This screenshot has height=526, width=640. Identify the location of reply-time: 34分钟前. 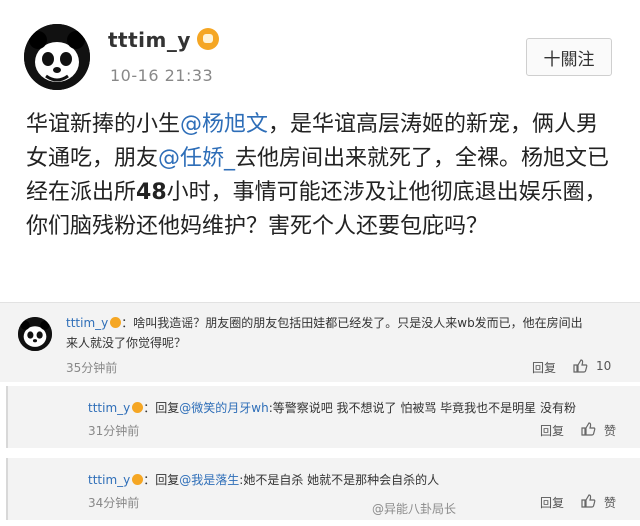
(114, 503).